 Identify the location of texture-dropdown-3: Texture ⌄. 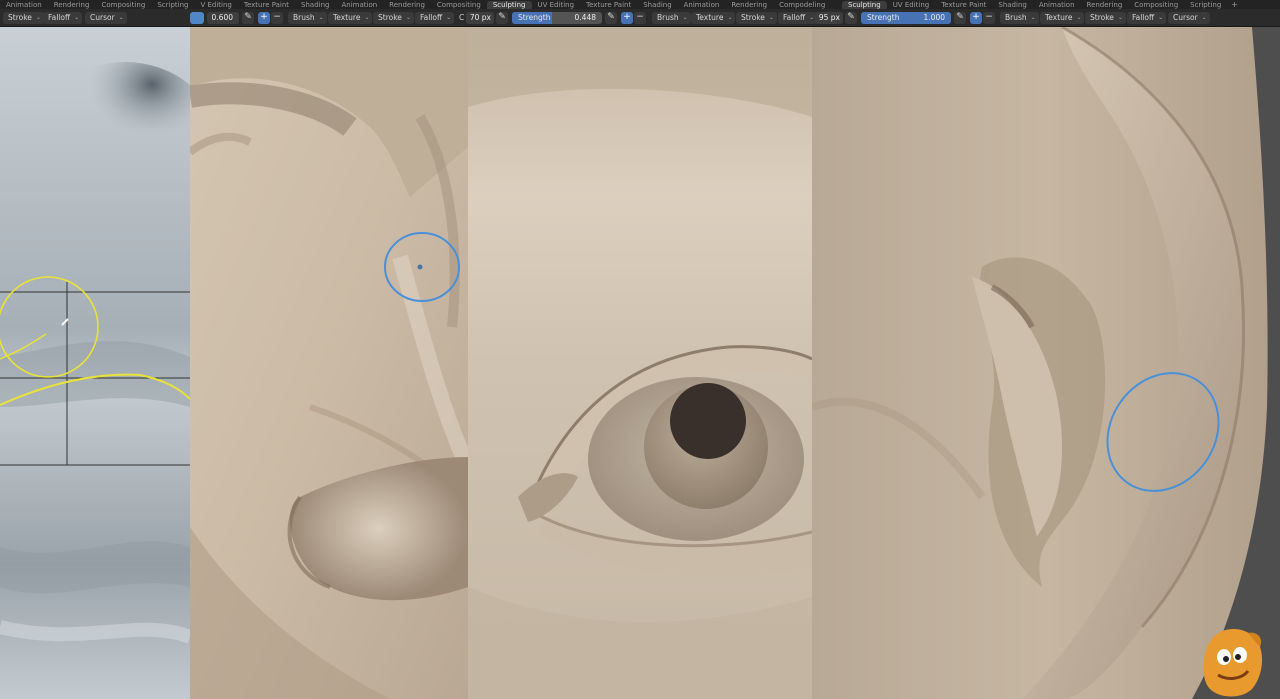
(713, 18).